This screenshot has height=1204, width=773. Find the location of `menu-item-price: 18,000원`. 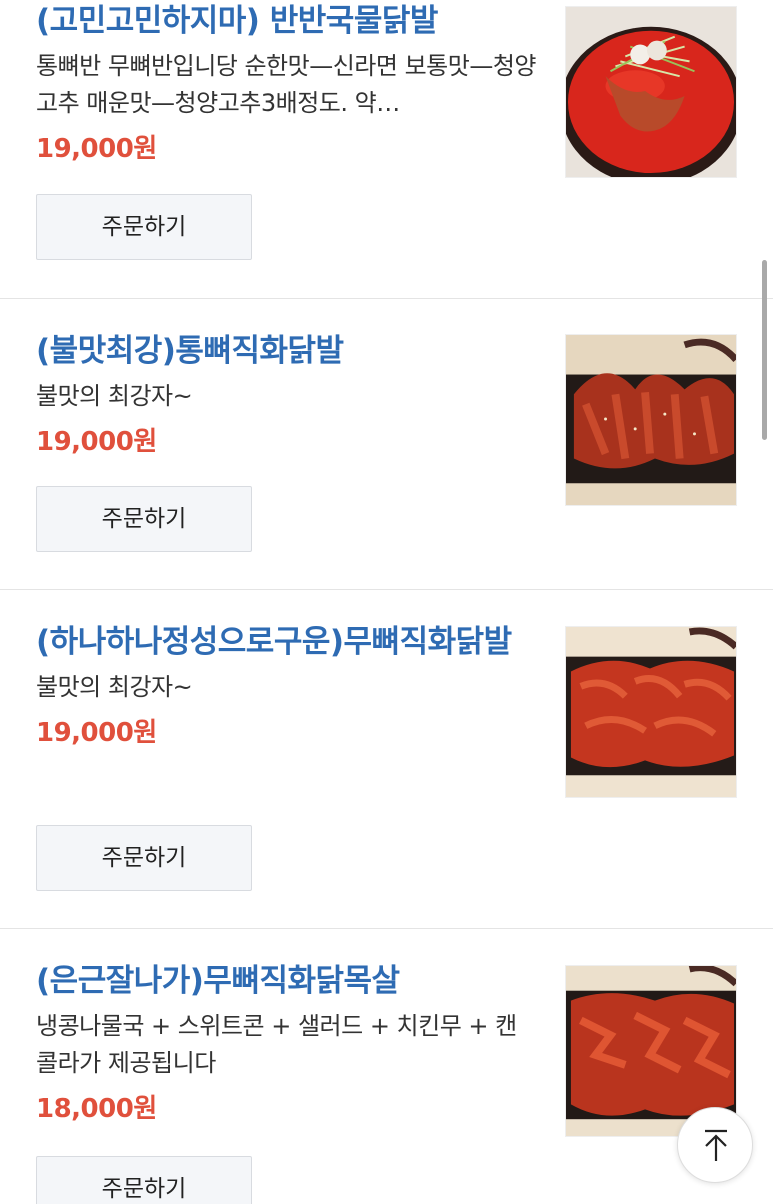

menu-item-price: 18,000원 is located at coordinates (96, 1109).